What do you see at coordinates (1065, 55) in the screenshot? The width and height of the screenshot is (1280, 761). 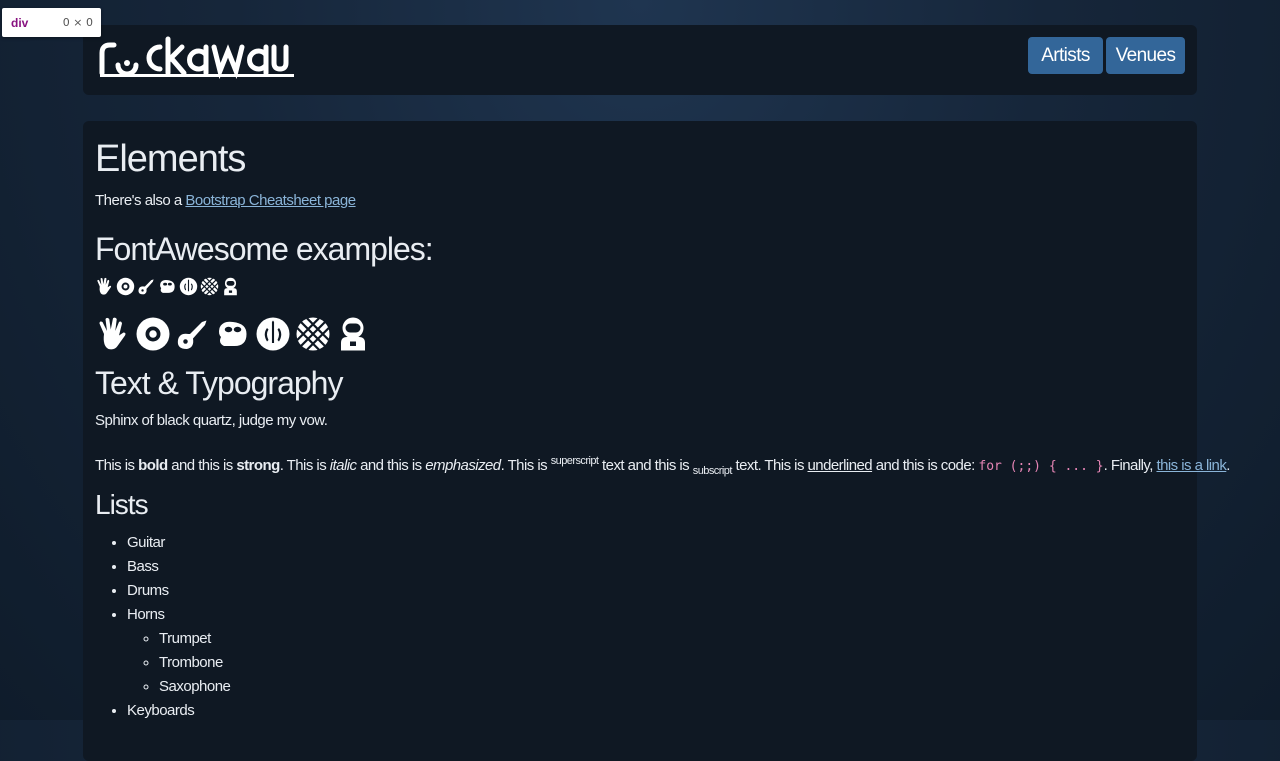 I see `nav-artists-button: Artists` at bounding box center [1065, 55].